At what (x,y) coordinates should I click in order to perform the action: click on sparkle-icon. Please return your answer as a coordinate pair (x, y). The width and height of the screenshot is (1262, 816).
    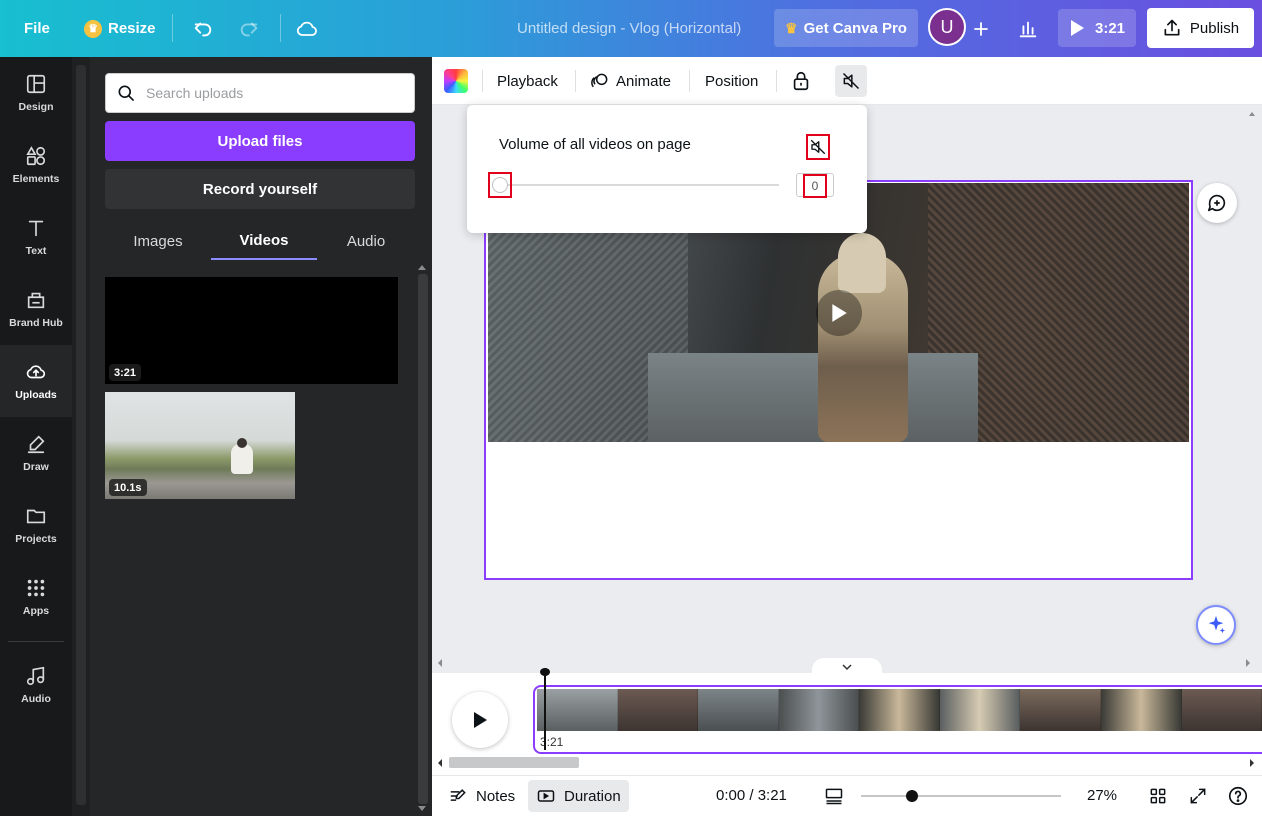
    Looking at the image, I should click on (1217, 624).